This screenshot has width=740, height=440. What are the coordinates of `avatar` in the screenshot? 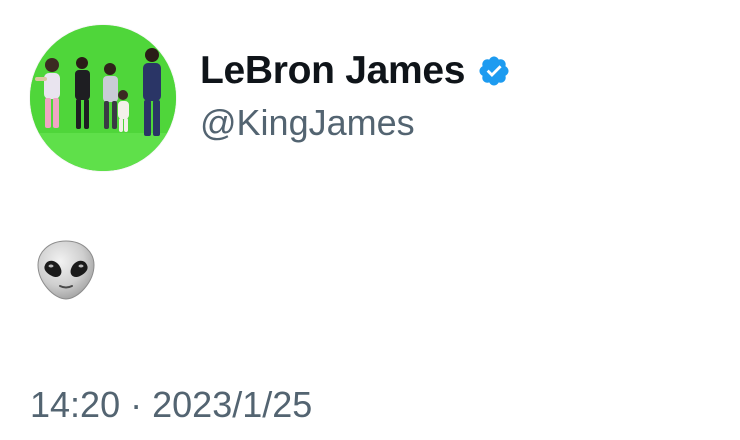 It's located at (103, 98).